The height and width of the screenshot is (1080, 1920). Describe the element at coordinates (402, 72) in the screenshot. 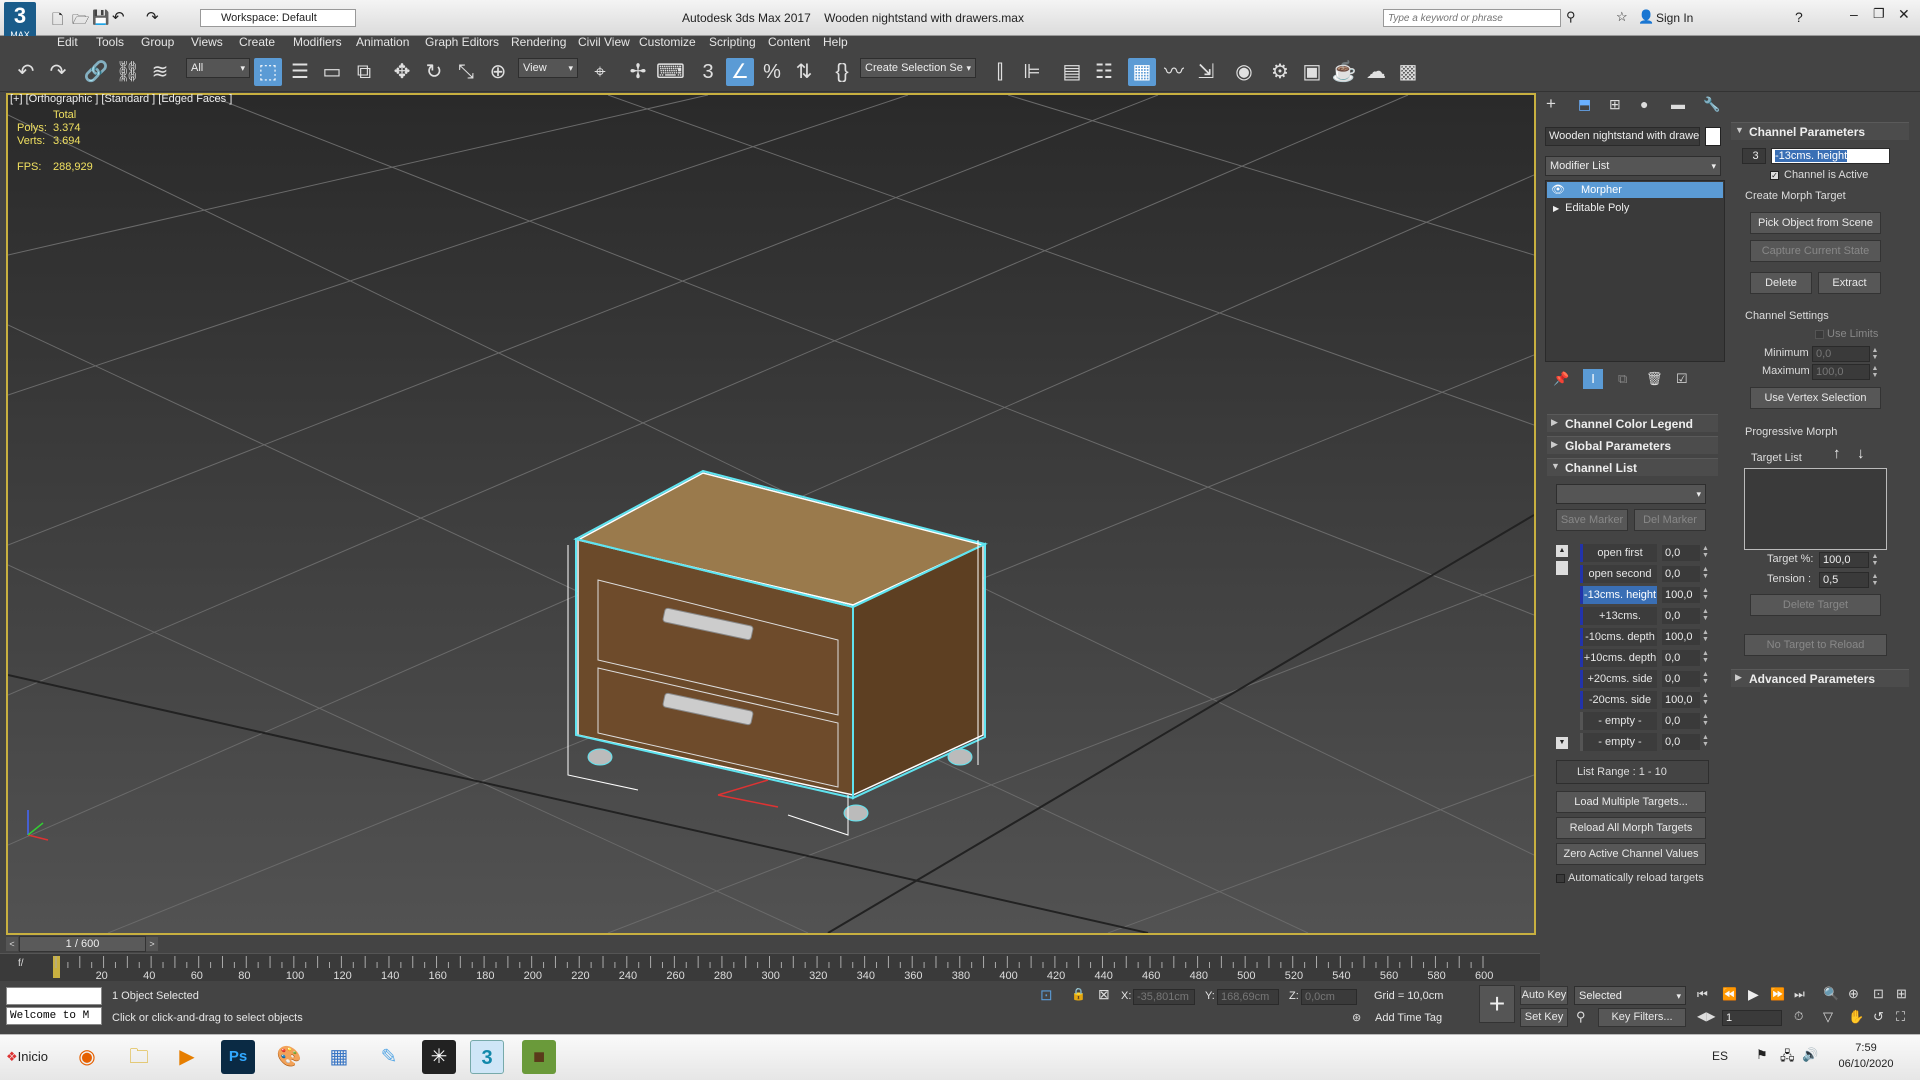

I see `move-icon: ✥` at that location.